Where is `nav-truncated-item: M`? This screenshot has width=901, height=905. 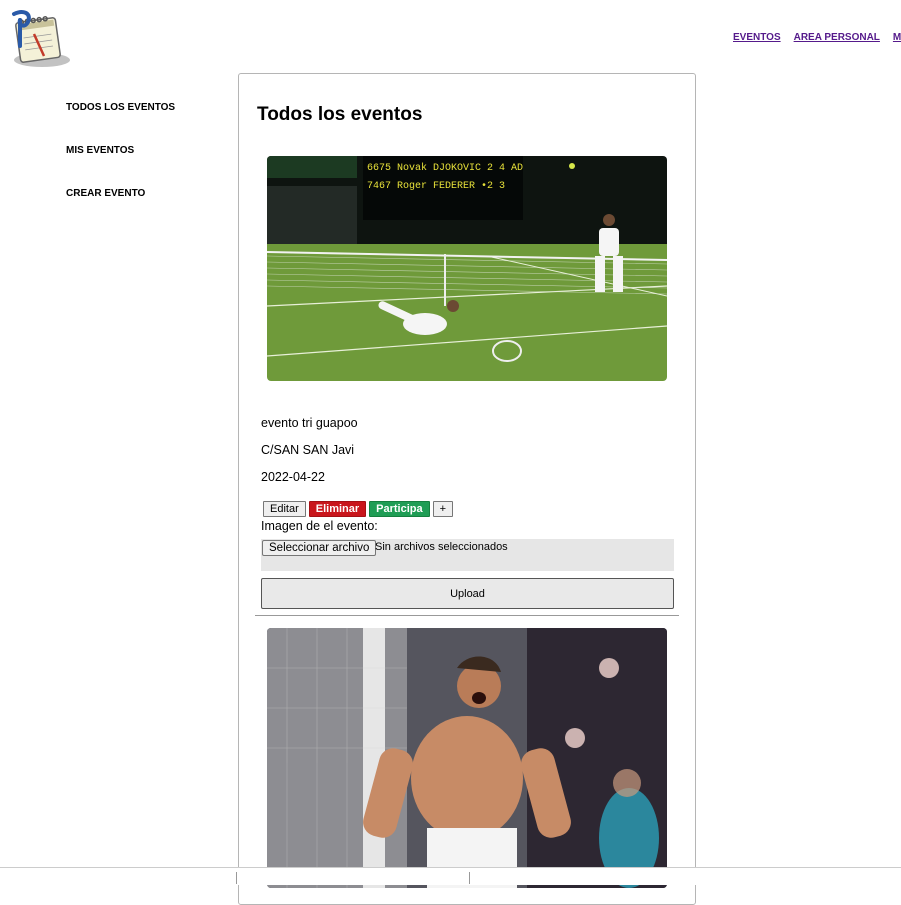 nav-truncated-item: M is located at coordinates (897, 37).